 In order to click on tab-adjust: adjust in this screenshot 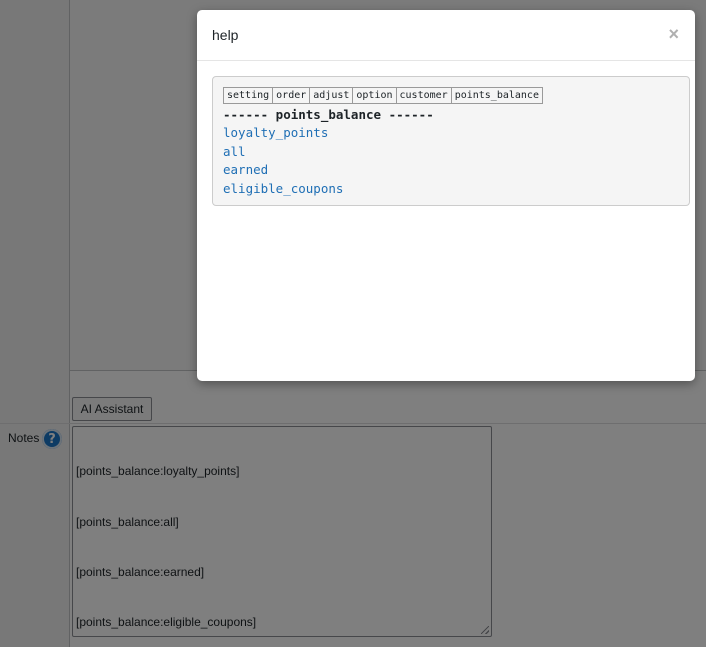, I will do `click(331, 95)`.